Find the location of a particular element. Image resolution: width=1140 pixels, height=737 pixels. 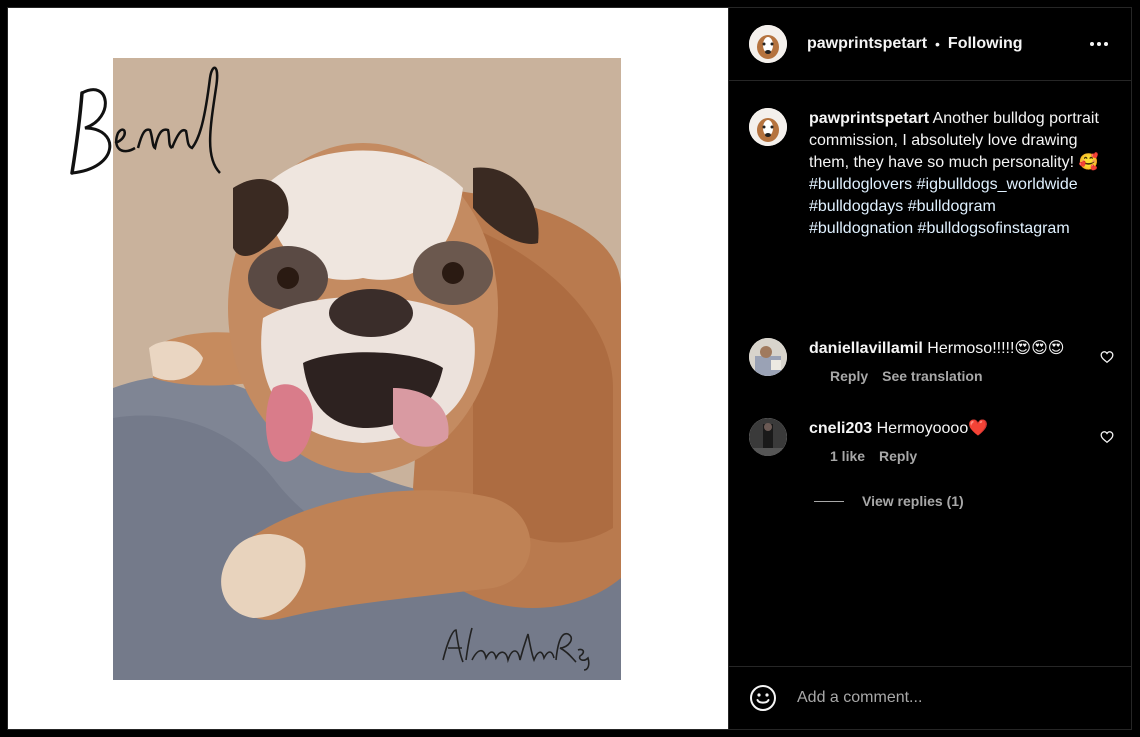

hashtag-link: #bulldognation is located at coordinates (861, 228).